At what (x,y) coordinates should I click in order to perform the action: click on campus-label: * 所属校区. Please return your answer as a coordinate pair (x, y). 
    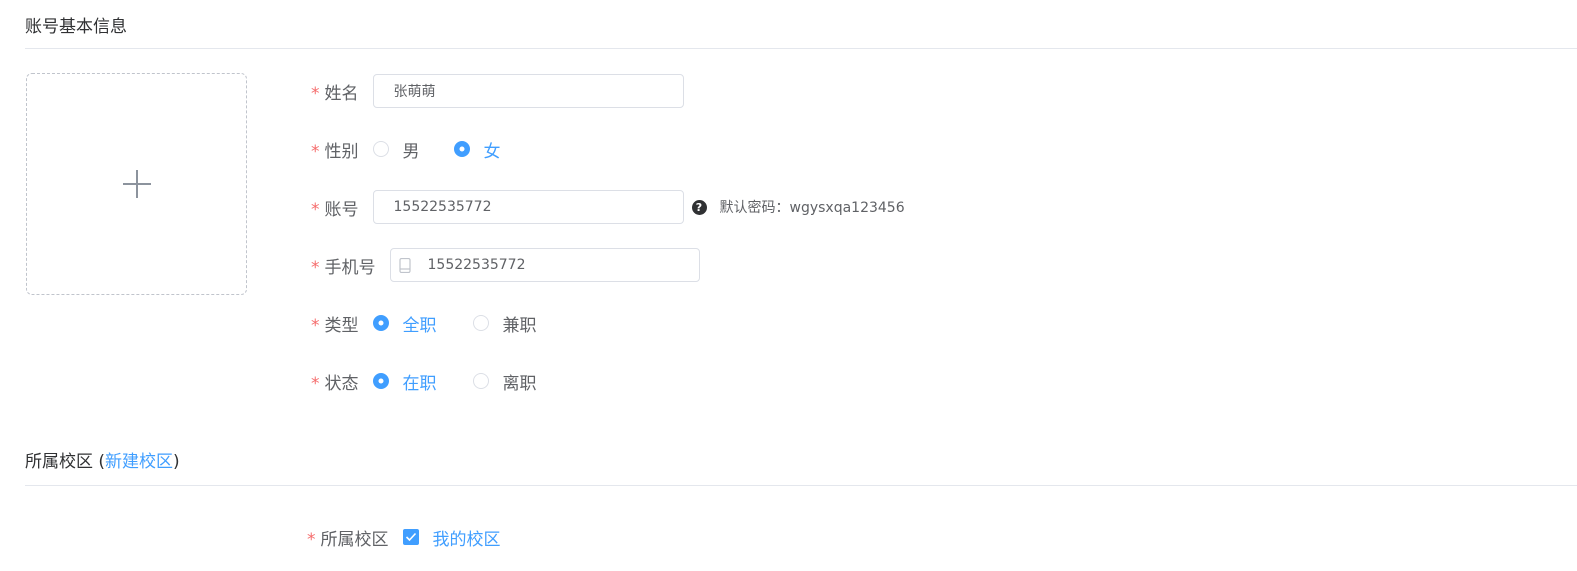
    Looking at the image, I should click on (348, 539).